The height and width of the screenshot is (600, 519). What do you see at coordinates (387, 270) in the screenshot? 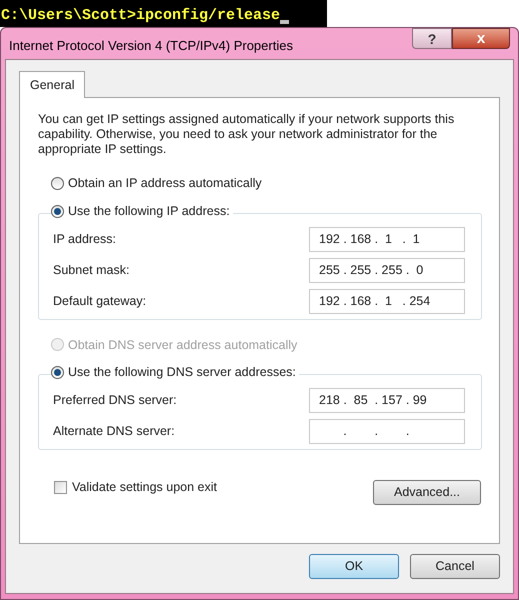
I see `ip-address-field: 255 . 255 . 255 . 0` at bounding box center [387, 270].